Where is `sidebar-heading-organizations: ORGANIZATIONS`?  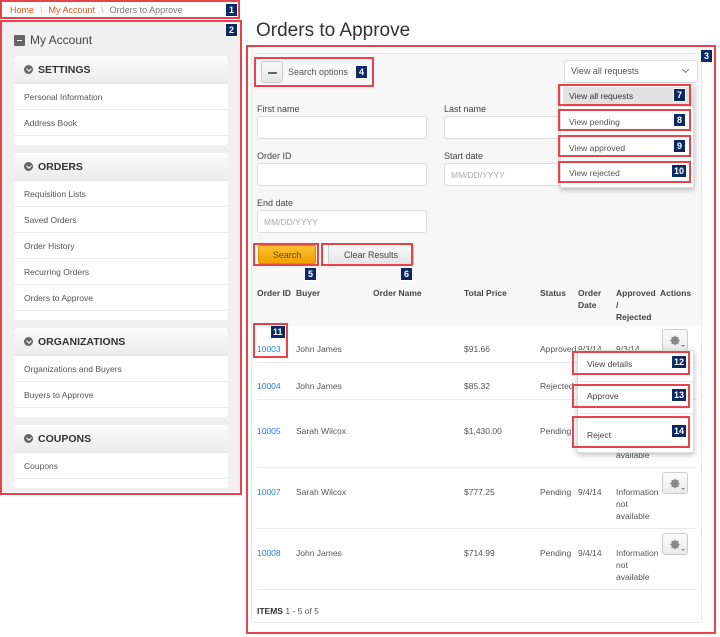
sidebar-heading-organizations: ORGANIZATIONS is located at coordinates (121, 342).